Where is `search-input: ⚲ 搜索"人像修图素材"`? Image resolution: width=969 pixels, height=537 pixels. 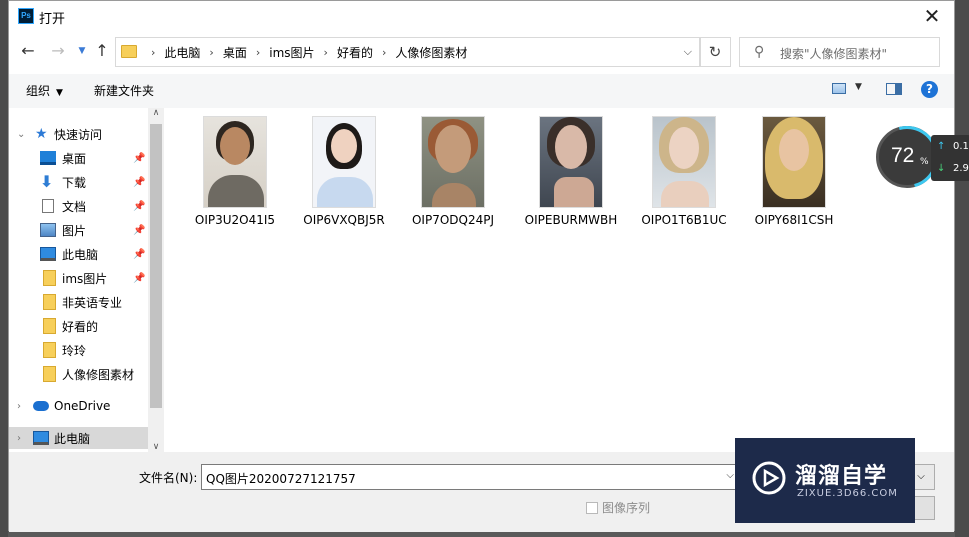
search-input: ⚲ 搜索"人像修图素材" is located at coordinates (839, 52).